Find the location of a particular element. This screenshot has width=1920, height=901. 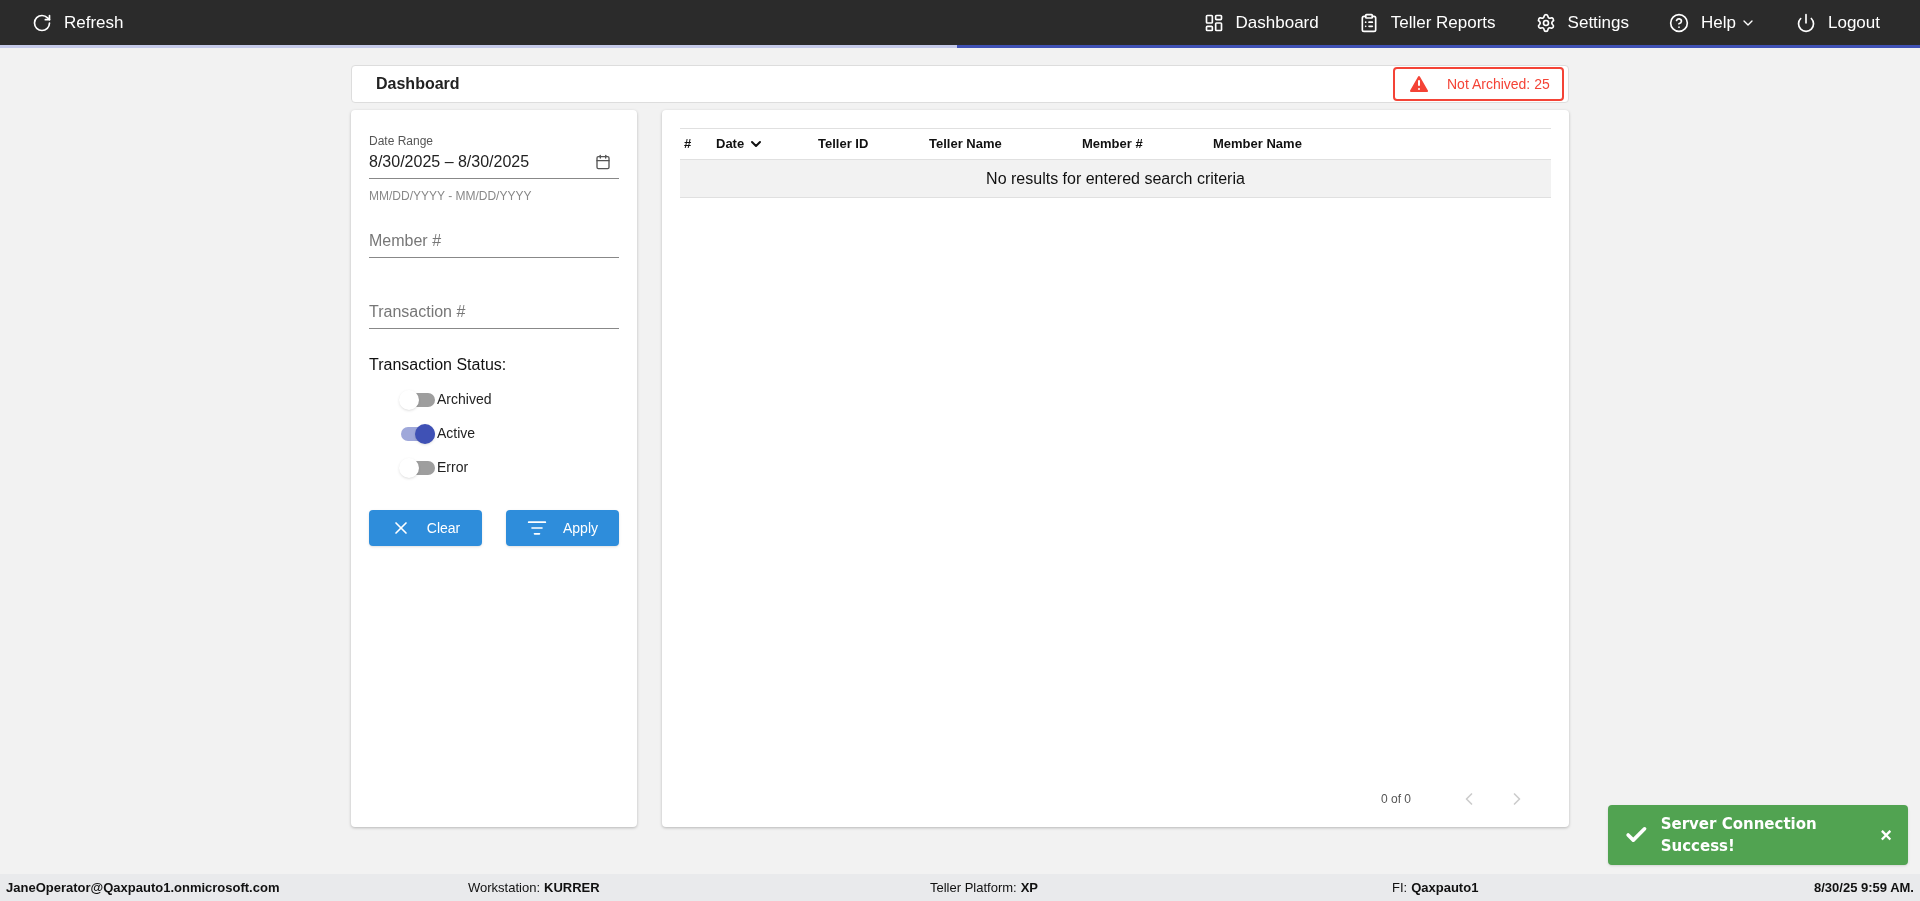

member-field: Member # is located at coordinates (494, 241).